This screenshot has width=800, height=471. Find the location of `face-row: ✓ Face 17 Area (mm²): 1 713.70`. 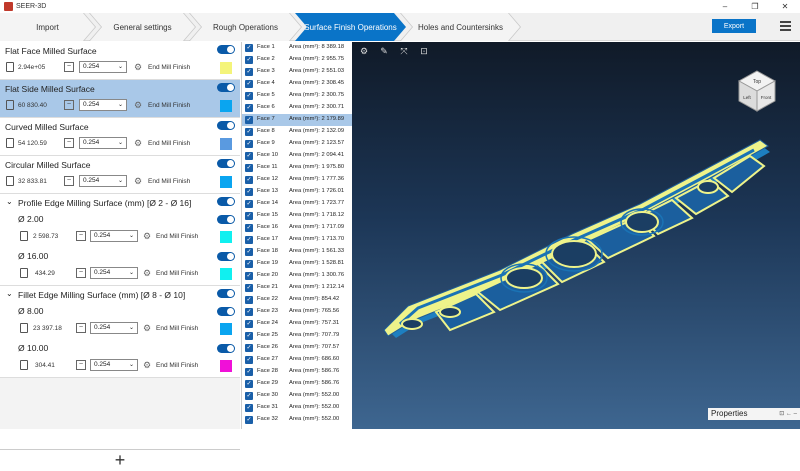

face-row: ✓ Face 17 Area (mm²): 1 713.70 is located at coordinates (297, 240).